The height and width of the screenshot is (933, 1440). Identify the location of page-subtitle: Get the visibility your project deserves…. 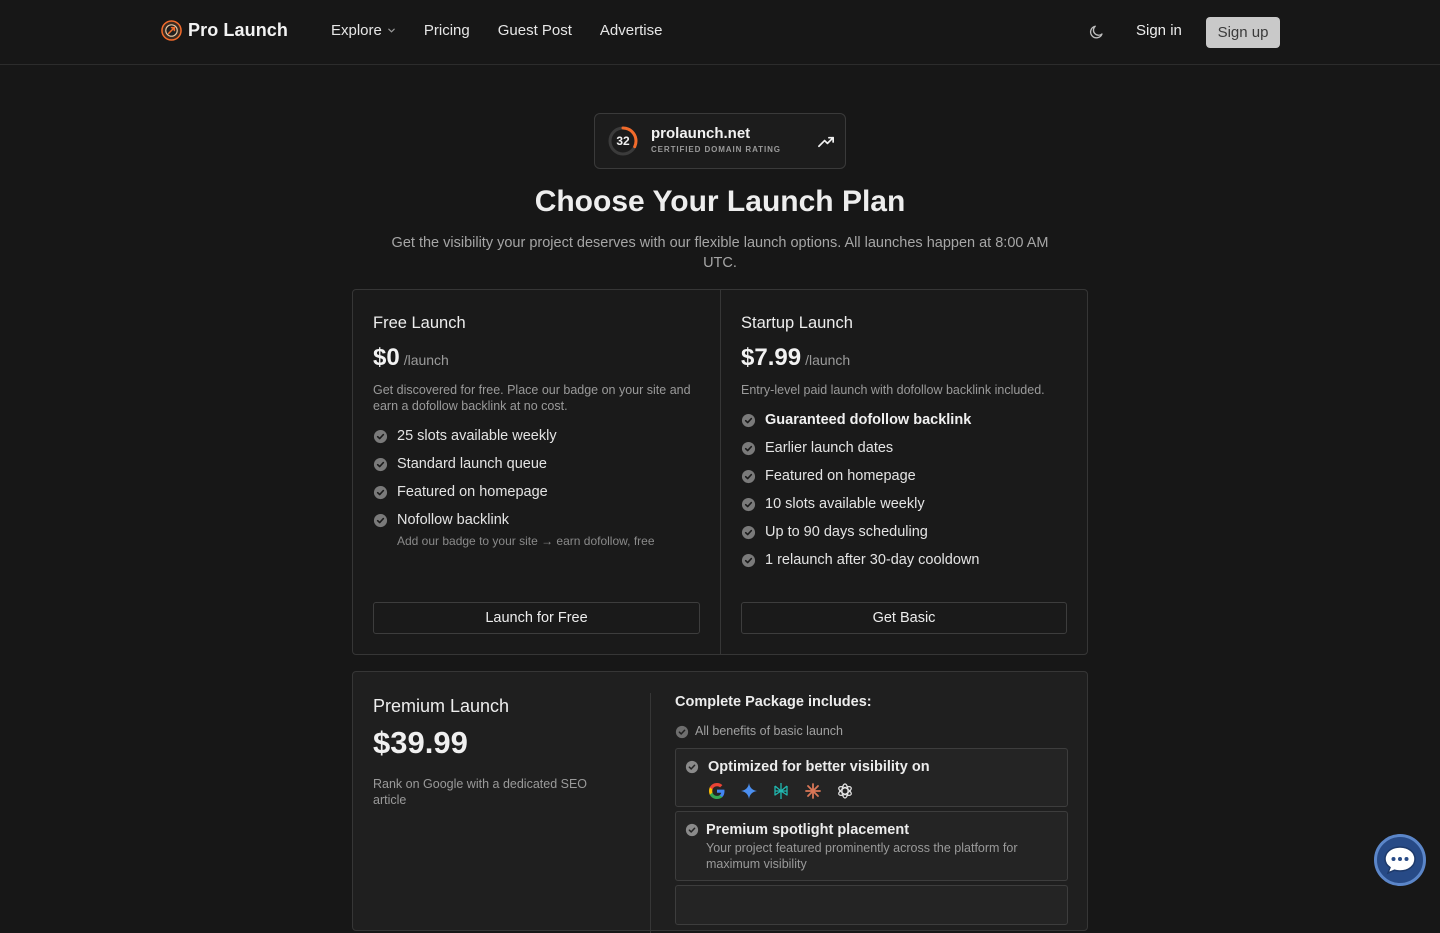
(720, 253).